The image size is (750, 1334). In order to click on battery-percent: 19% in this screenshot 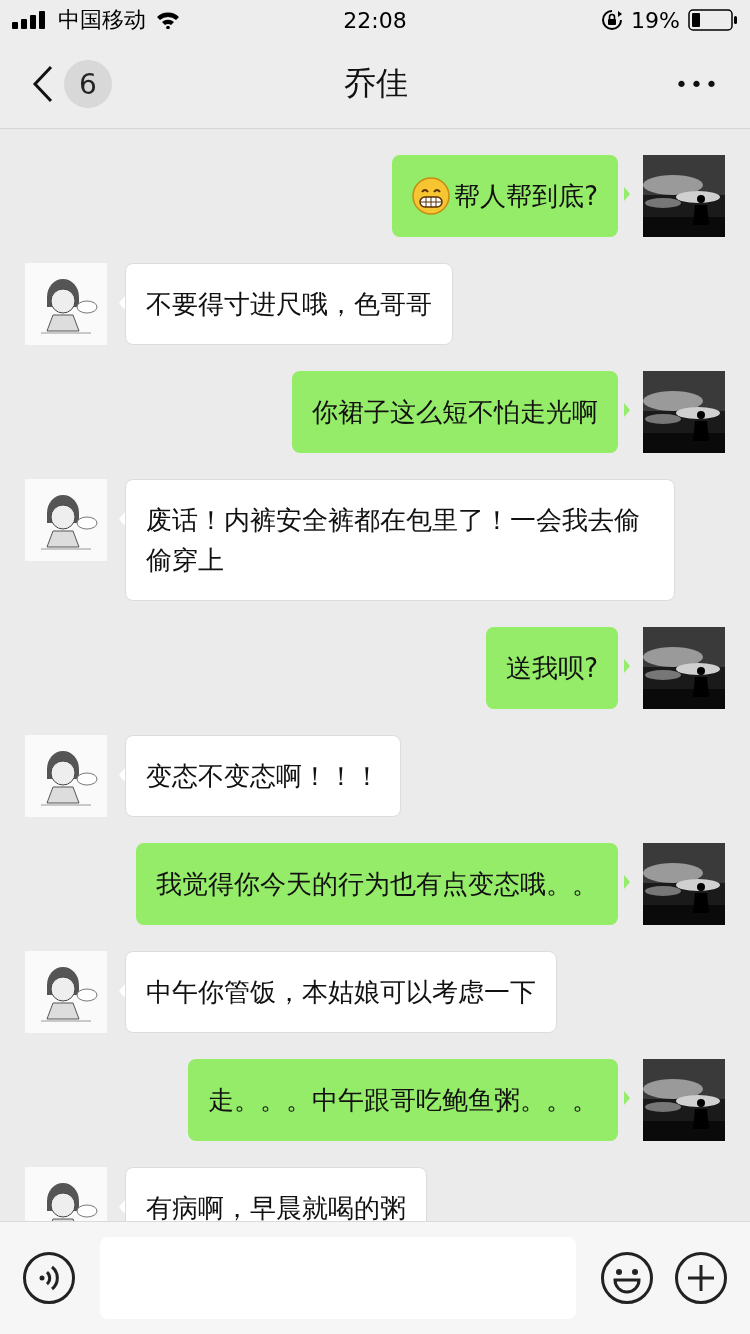, I will do `click(655, 20)`.